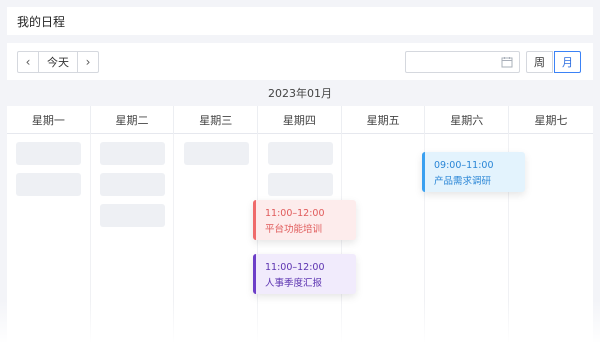 The width and height of the screenshot is (600, 342). Describe the element at coordinates (294, 229) in the screenshot. I see `event-title: 平台功能培训` at that location.